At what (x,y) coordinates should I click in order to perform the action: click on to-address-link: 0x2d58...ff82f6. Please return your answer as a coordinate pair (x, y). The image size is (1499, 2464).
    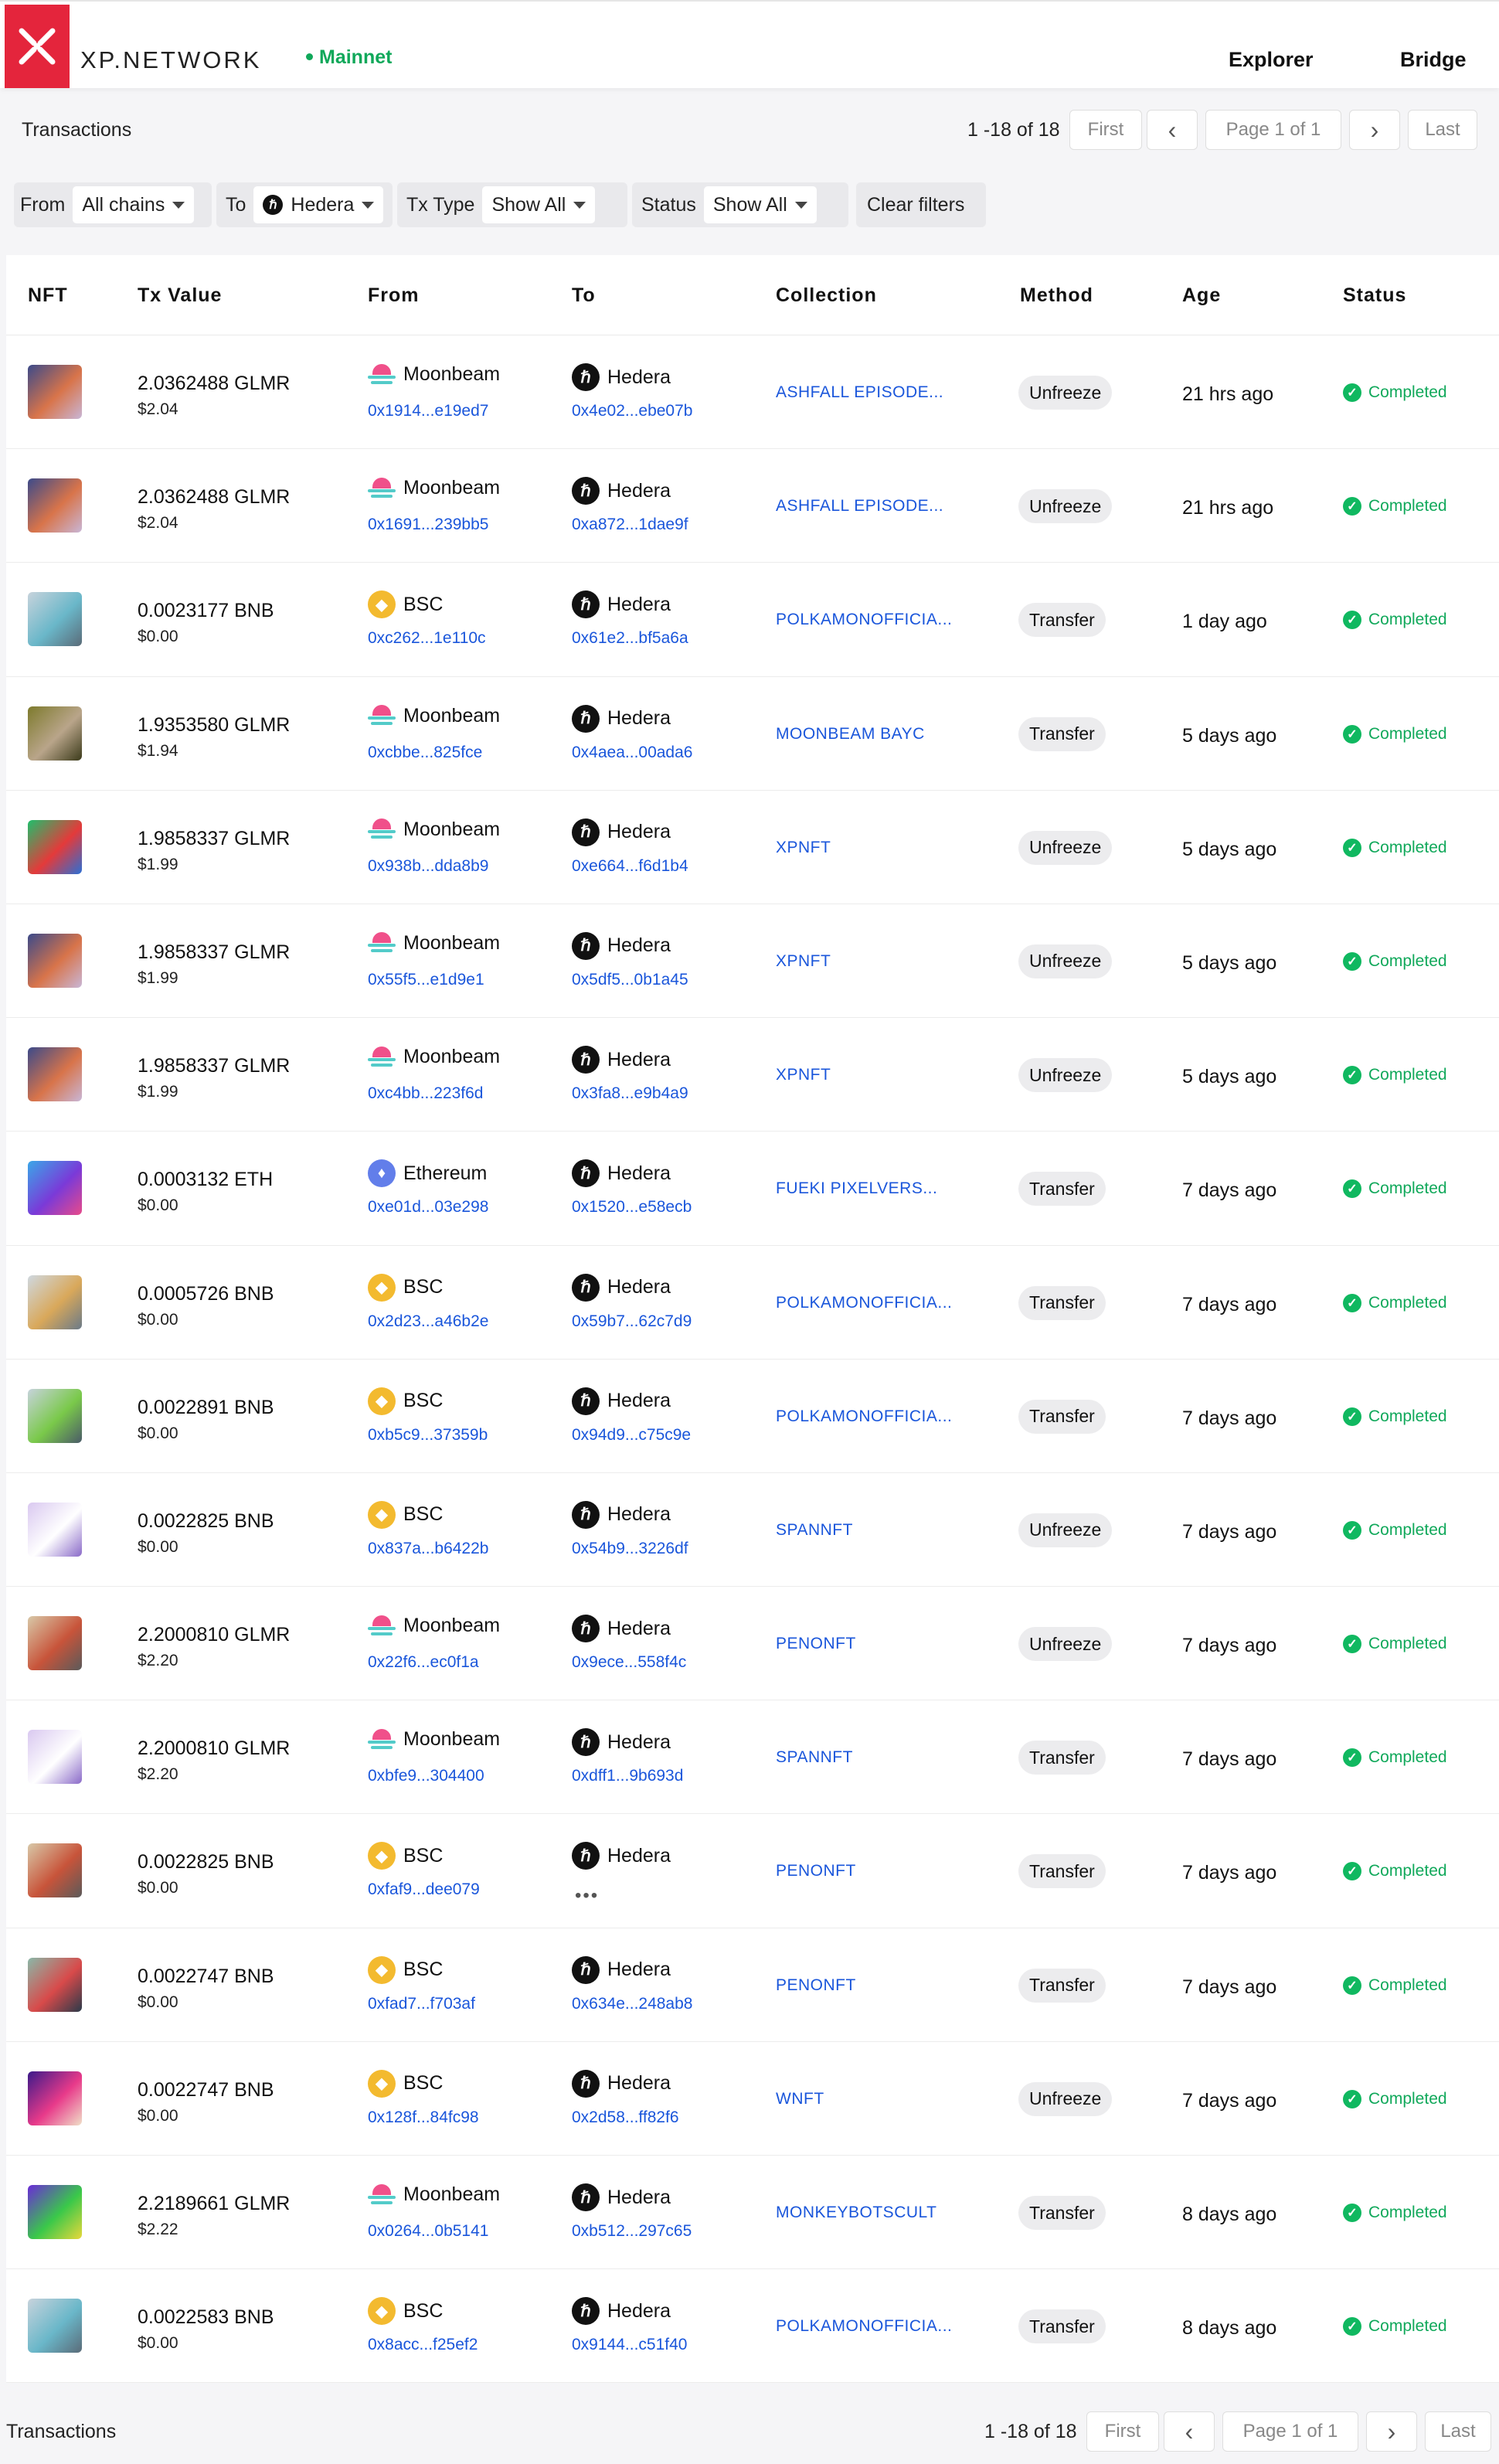
    Looking at the image, I should click on (625, 2117).